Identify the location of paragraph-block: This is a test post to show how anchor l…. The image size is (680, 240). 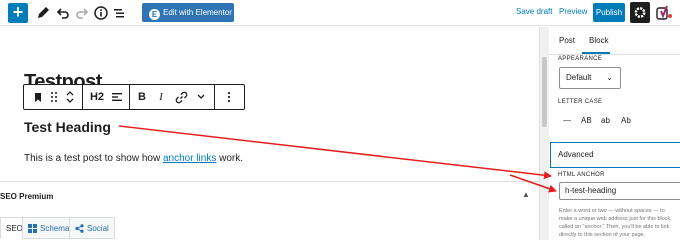
(133, 158).